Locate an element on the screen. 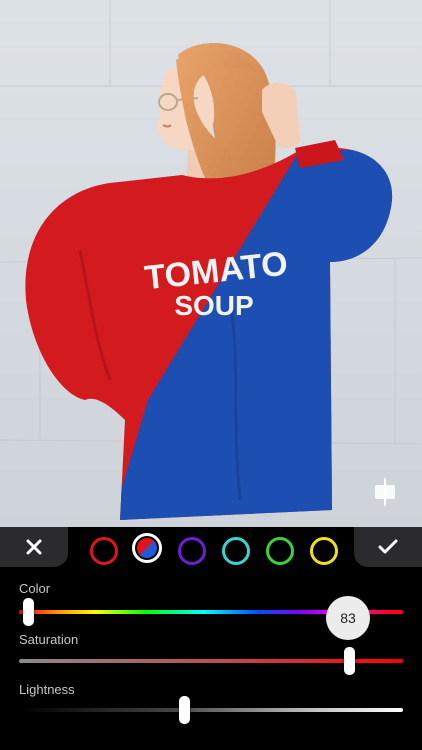  swatch-yellow is located at coordinates (324, 551).